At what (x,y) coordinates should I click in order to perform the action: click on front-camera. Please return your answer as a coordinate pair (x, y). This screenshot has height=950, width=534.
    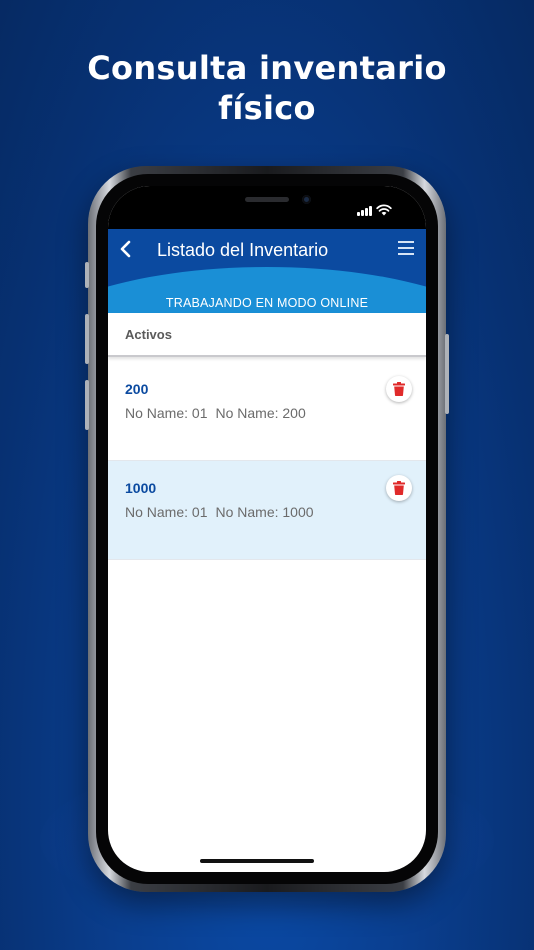
    Looking at the image, I should click on (306, 199).